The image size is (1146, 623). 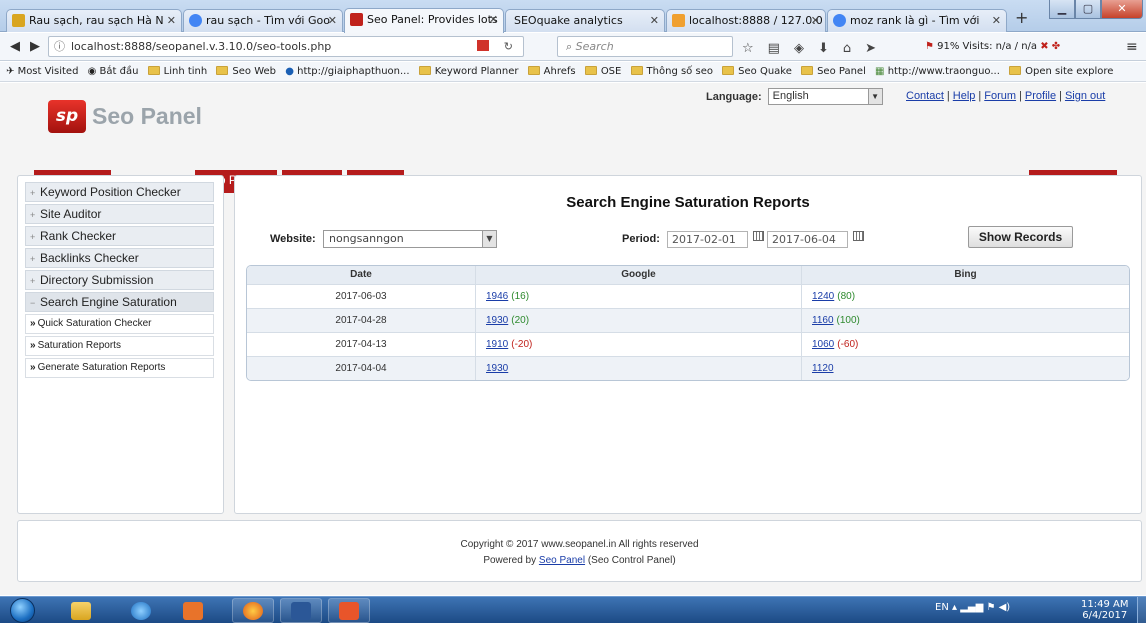 What do you see at coordinates (42, 71) in the screenshot?
I see `bookmark-item: ✈ Most Visited` at bounding box center [42, 71].